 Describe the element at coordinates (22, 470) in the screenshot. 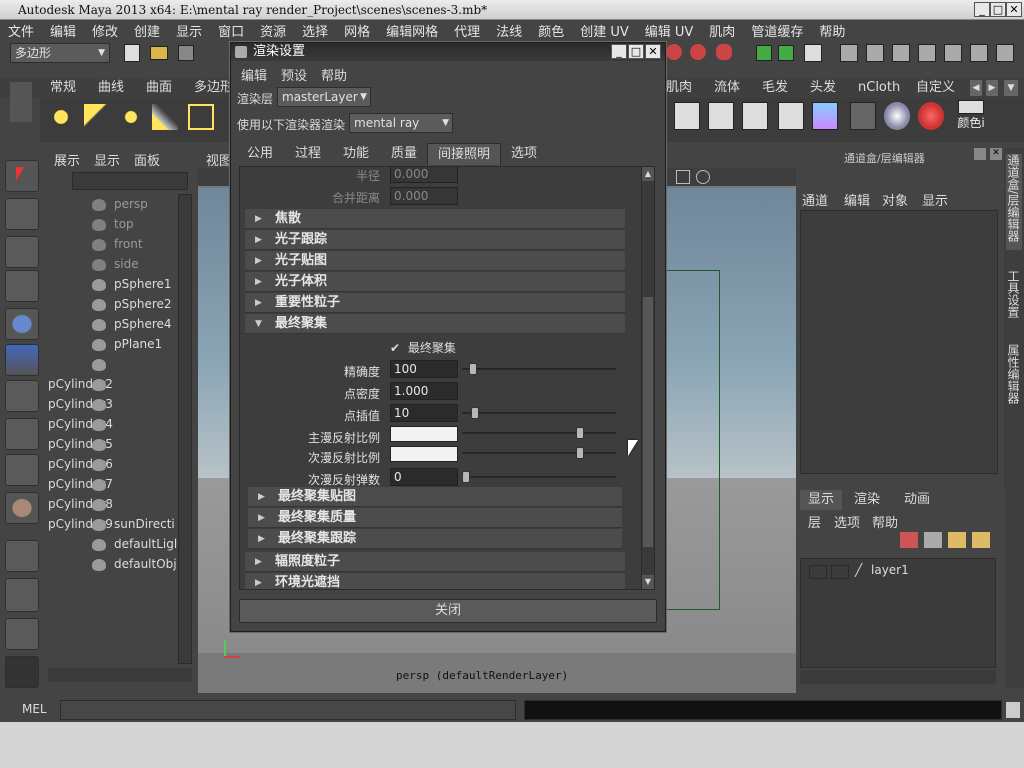

I see `show-manipulator-icon` at that location.